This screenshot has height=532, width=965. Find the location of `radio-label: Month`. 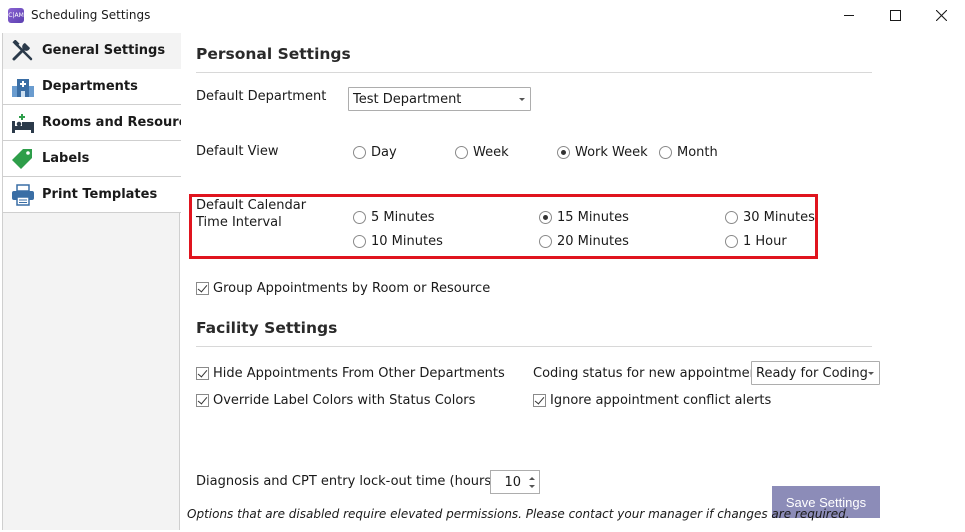

radio-label: Month is located at coordinates (697, 152).